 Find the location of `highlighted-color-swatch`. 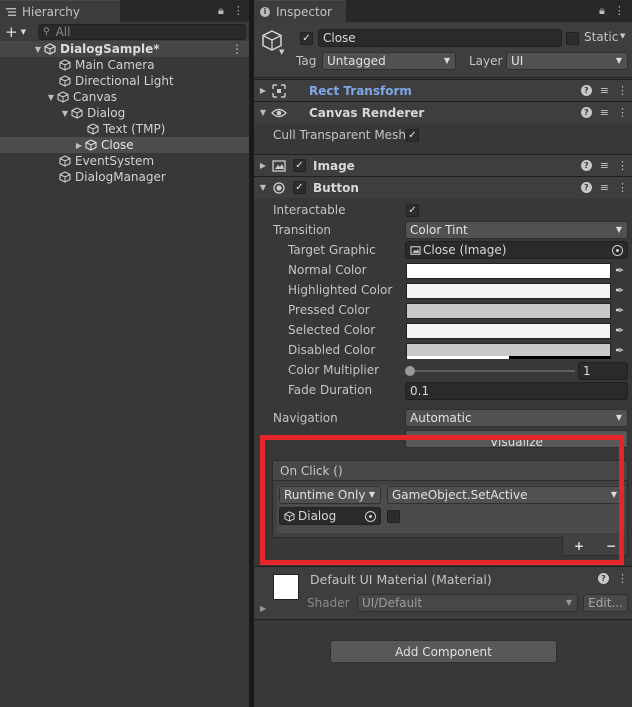

highlighted-color-swatch is located at coordinates (508, 291).